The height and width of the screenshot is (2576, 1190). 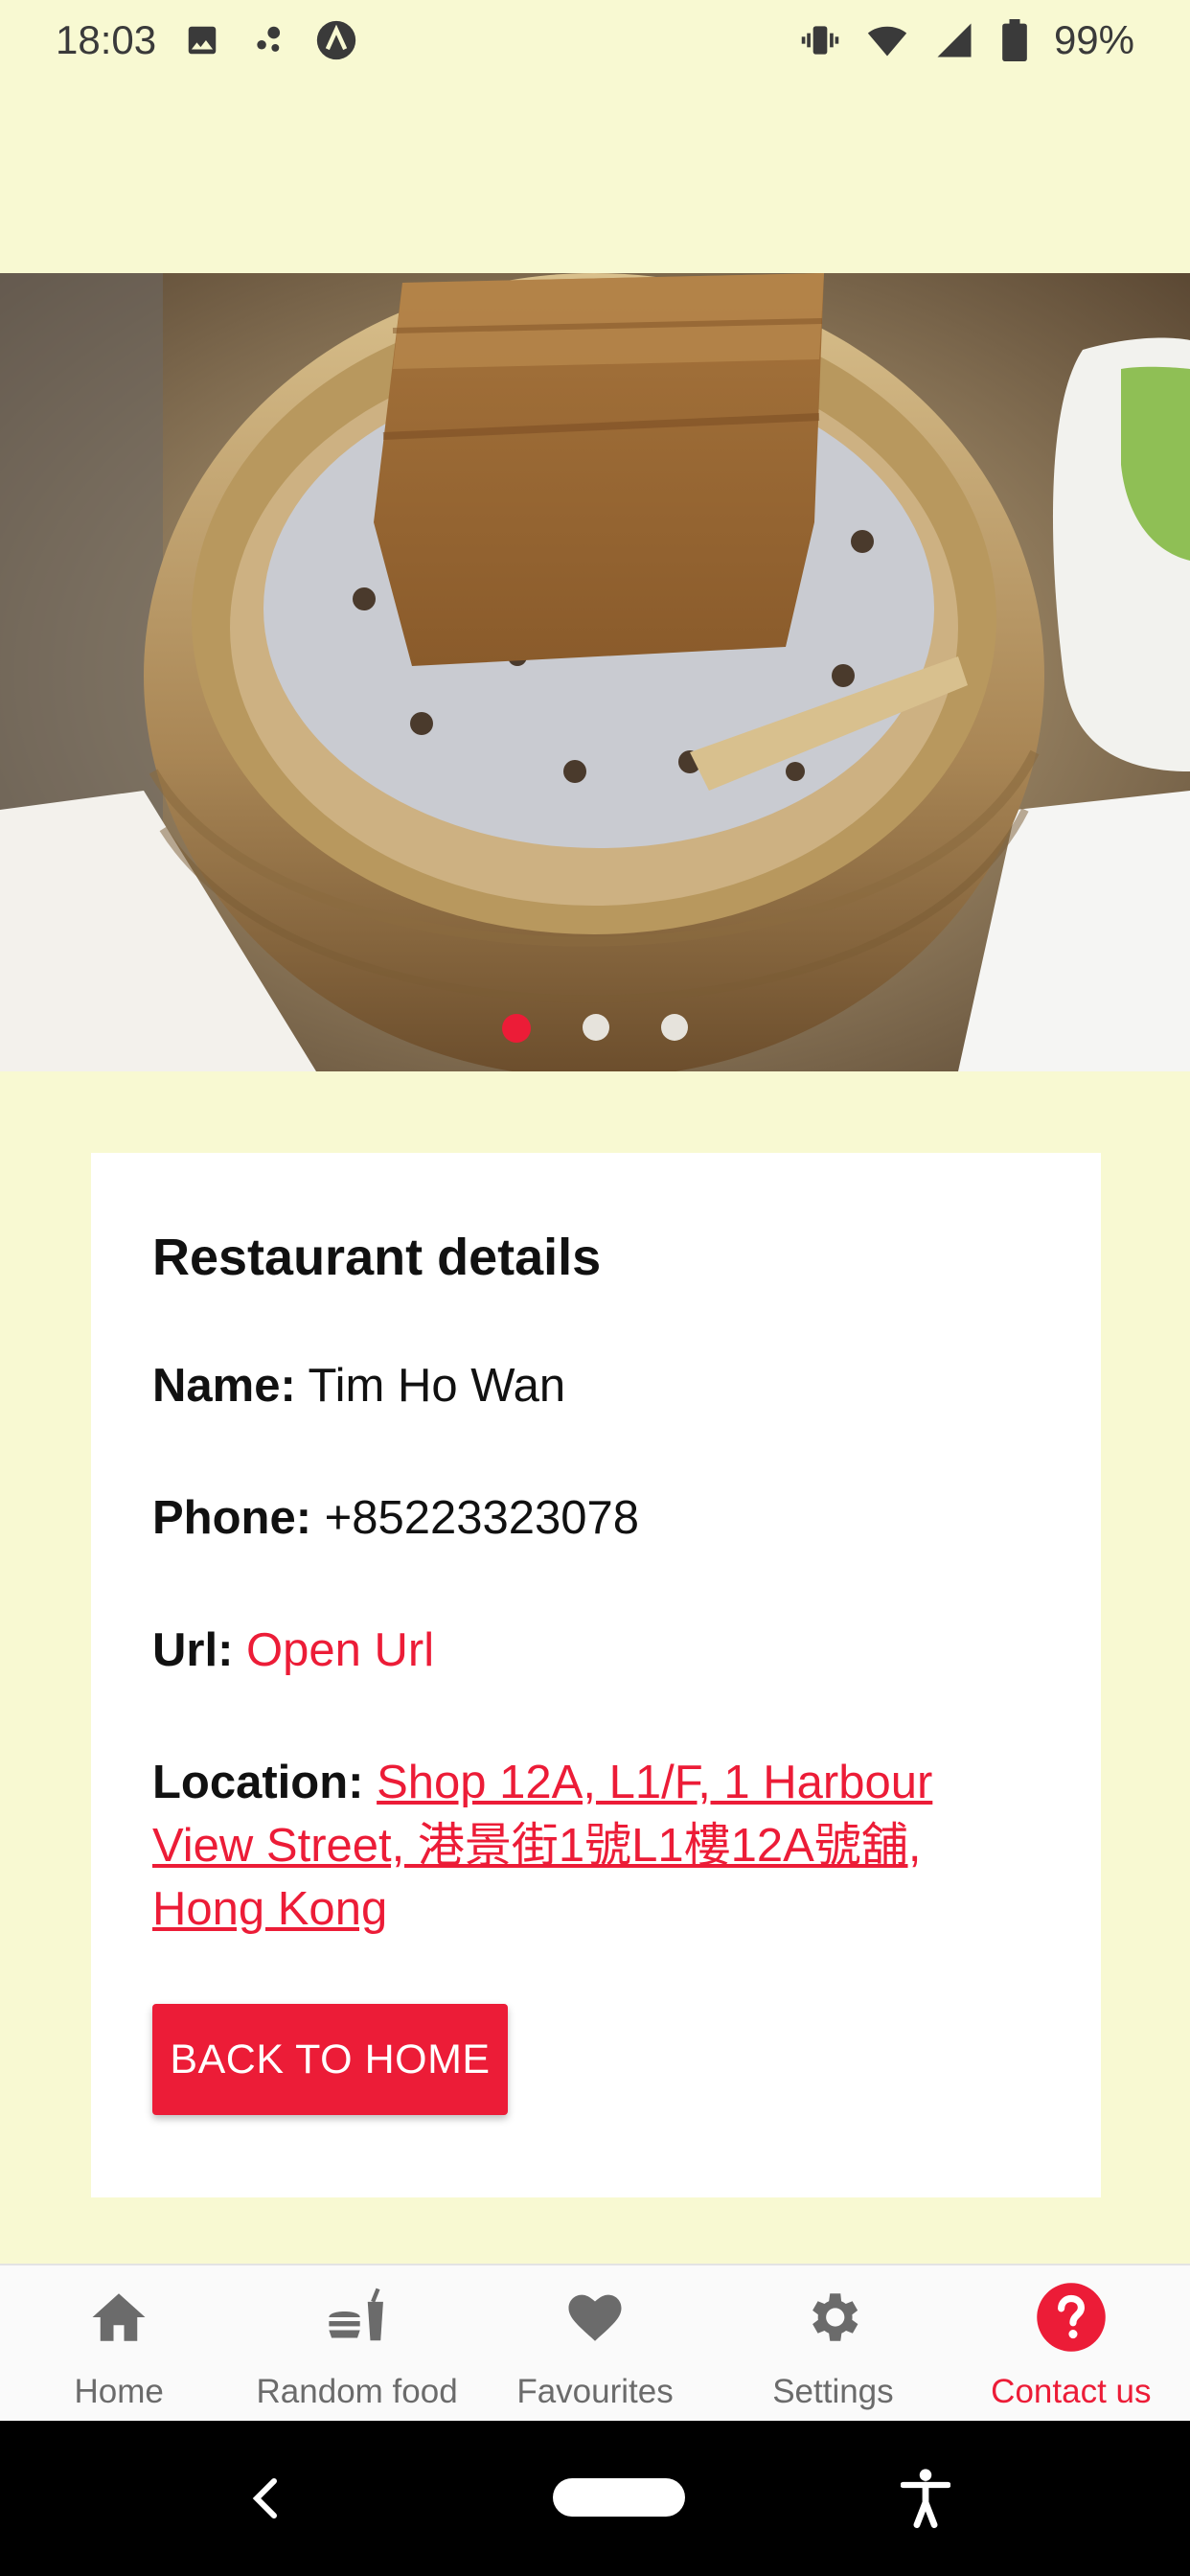 What do you see at coordinates (266, 2498) in the screenshot?
I see `back-icon` at bounding box center [266, 2498].